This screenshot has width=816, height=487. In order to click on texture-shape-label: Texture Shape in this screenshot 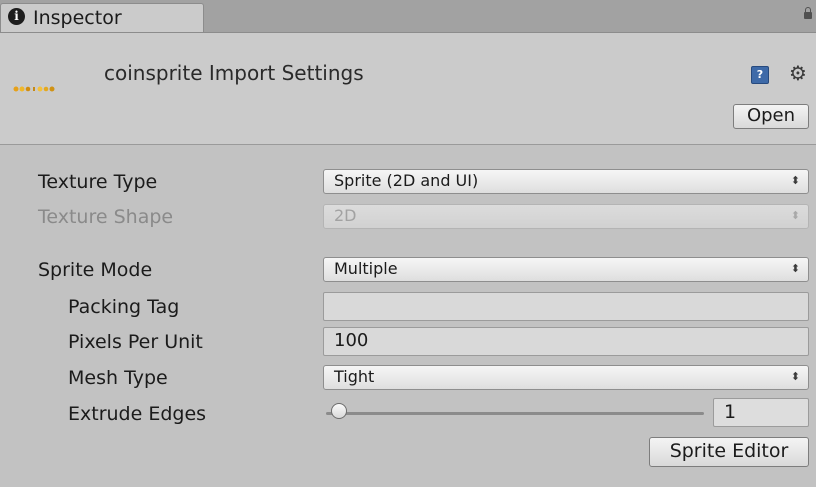, I will do `click(106, 217)`.